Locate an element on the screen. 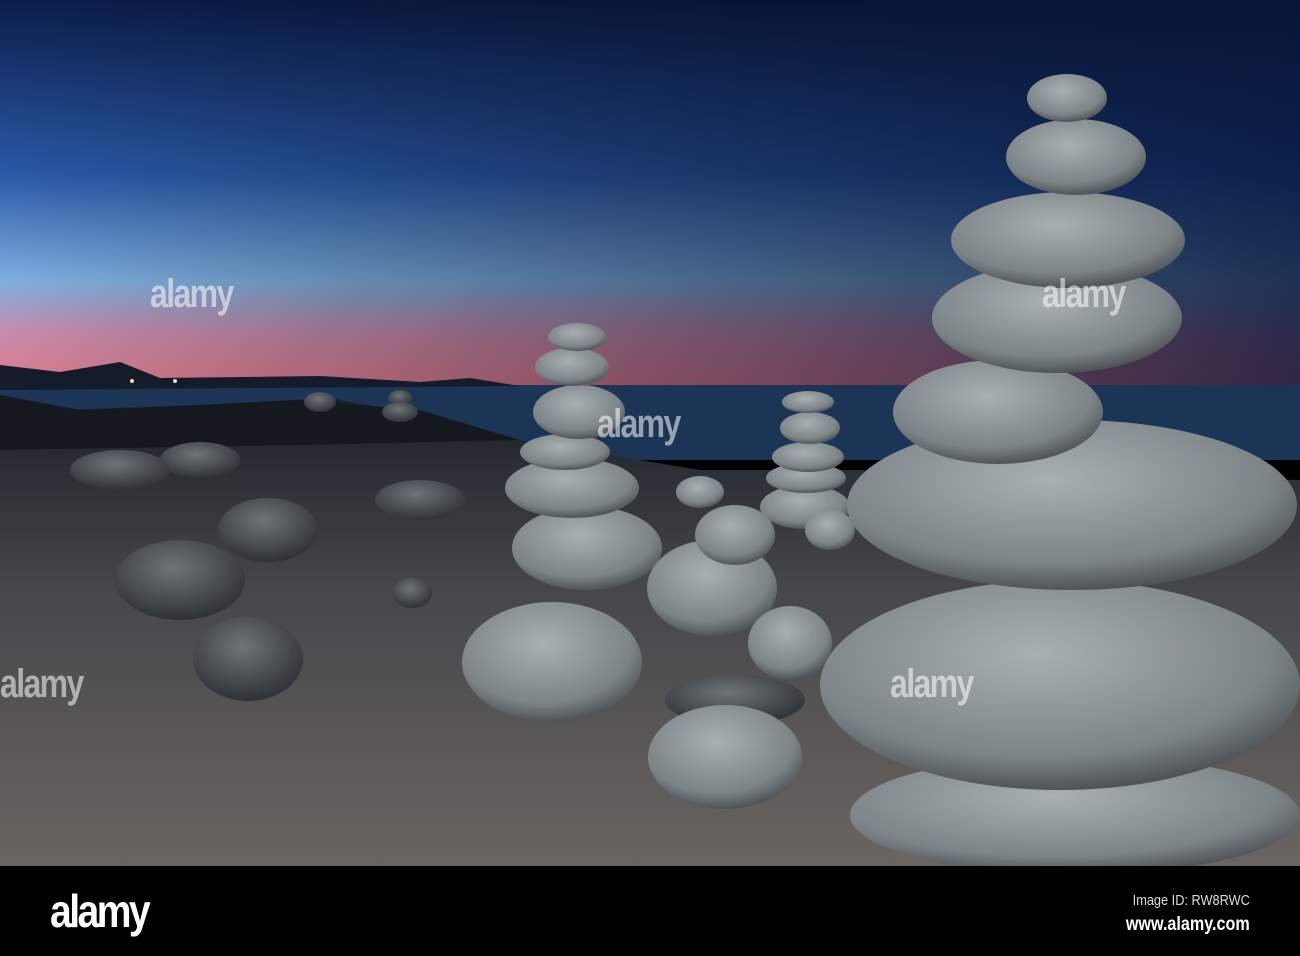 The width and height of the screenshot is (1300, 956). image-id: Image ID: RW8RWC is located at coordinates (1191, 900).